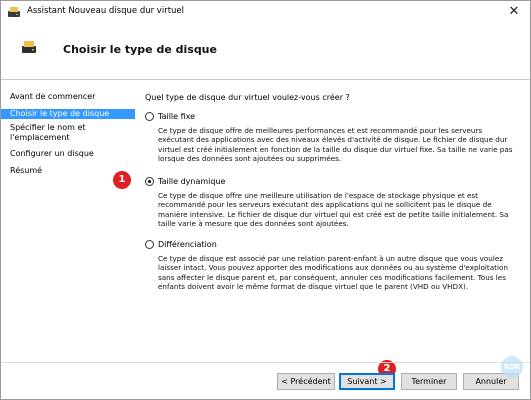 The height and width of the screenshot is (400, 531). Describe the element at coordinates (265, 12) in the screenshot. I see `title-bar: Assistant Nouveau disque dur virtuel ✕` at that location.